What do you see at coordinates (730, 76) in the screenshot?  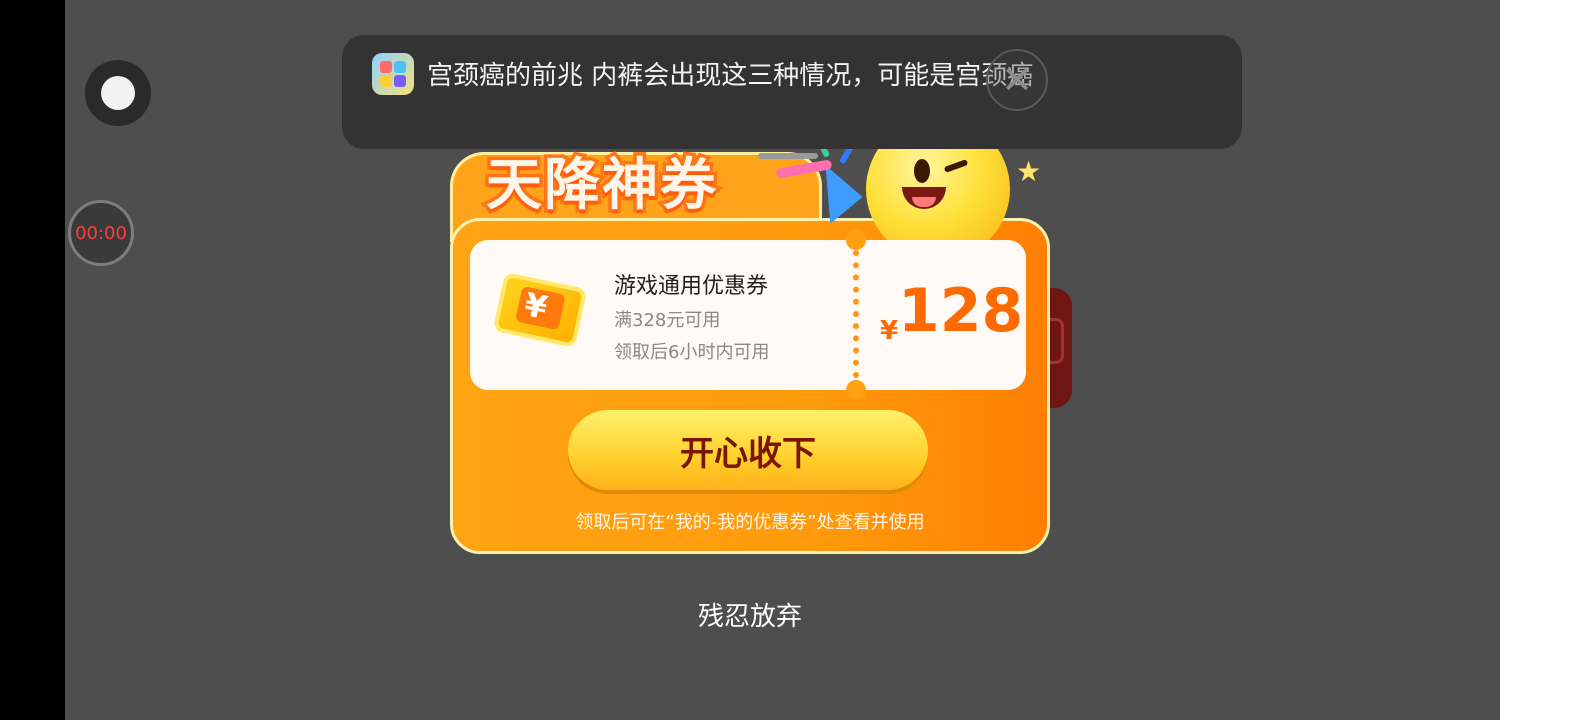 I see `notification-text: 宫颈癌的前兆 内裤会出现这三种情况，可能是宫颈癌` at bounding box center [730, 76].